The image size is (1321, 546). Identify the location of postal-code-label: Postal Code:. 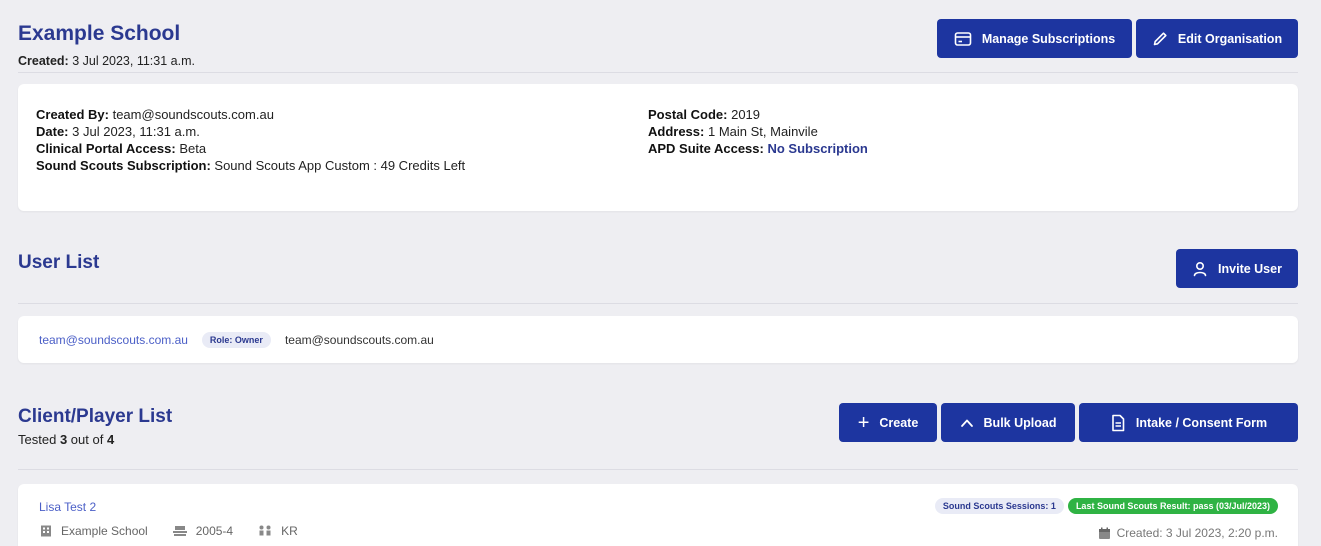
(688, 114).